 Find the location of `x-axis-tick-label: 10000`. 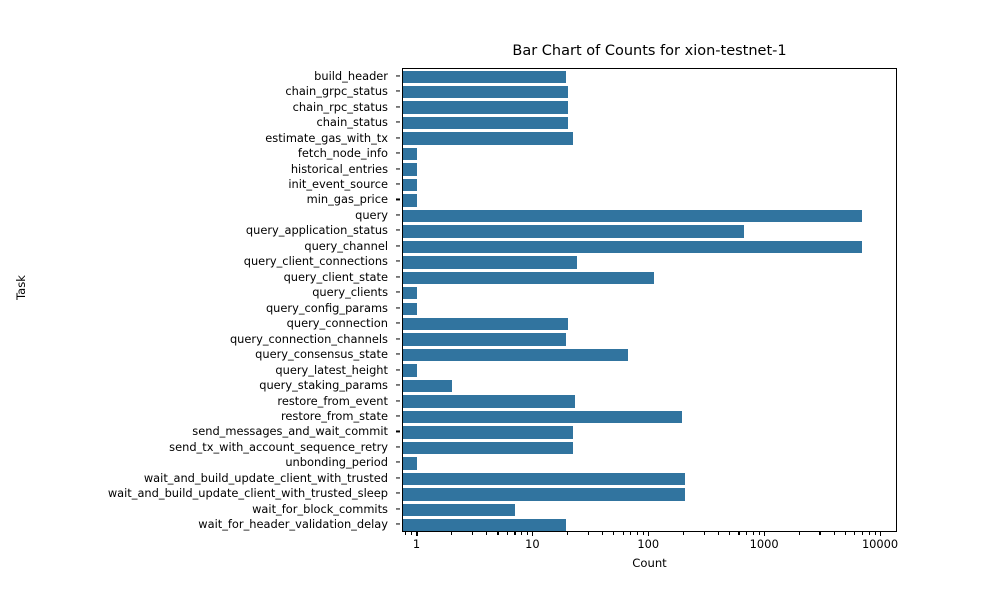

x-axis-tick-label: 10000 is located at coordinates (880, 544).